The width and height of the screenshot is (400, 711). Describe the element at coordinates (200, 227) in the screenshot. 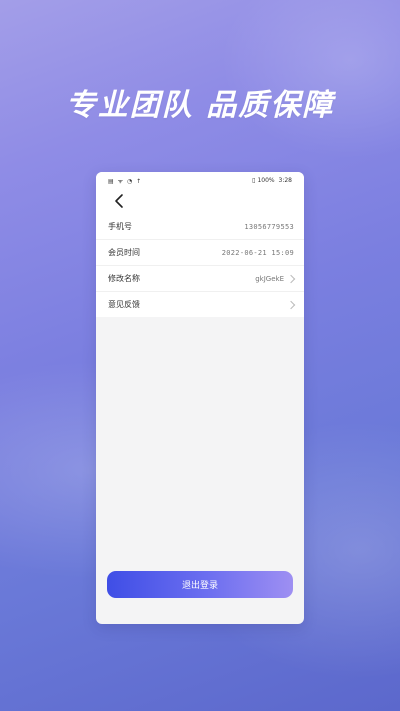

I see `row-phone-number: 手机号 13056779553` at that location.